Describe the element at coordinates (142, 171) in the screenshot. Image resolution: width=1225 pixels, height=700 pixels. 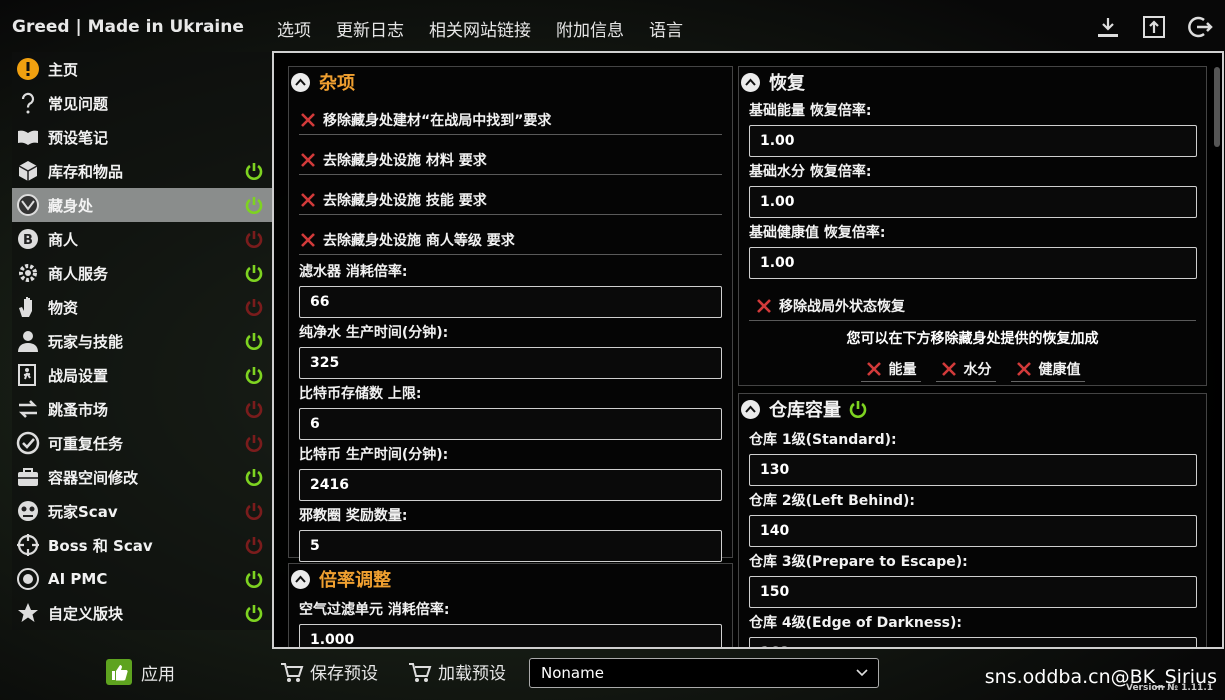
I see `sidebar-item: 库存和物品` at that location.